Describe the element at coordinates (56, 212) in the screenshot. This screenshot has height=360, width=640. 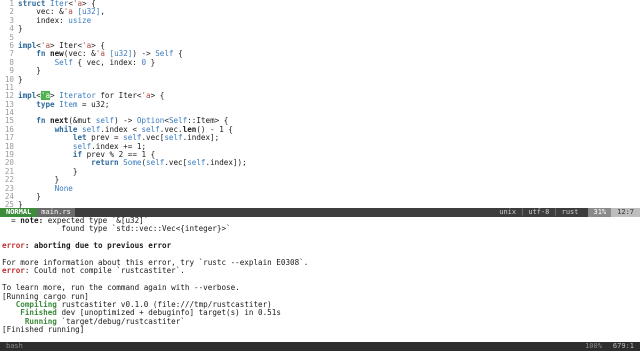
I see `filename-label: main.rs` at that location.